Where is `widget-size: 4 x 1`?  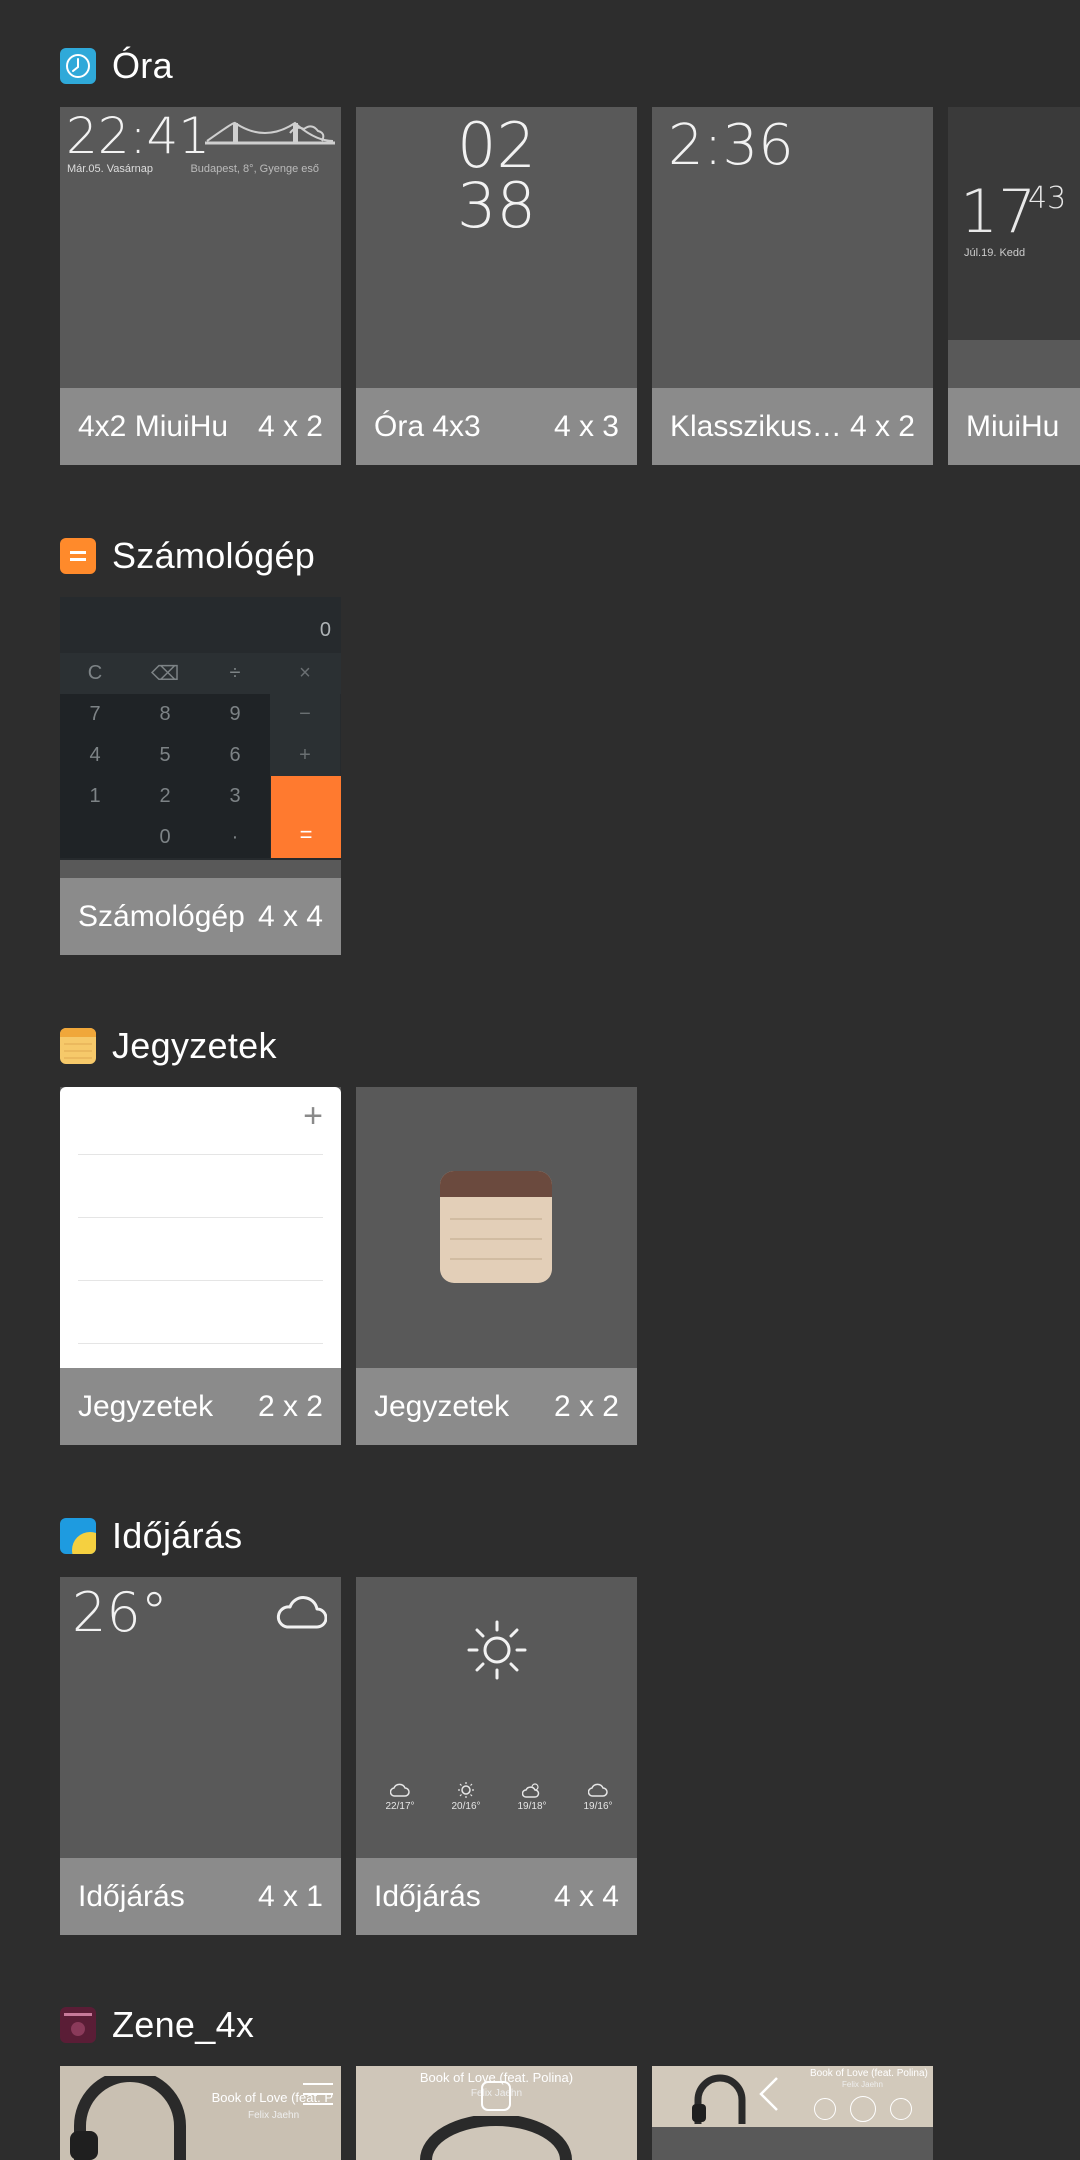 widget-size: 4 x 1 is located at coordinates (290, 1896).